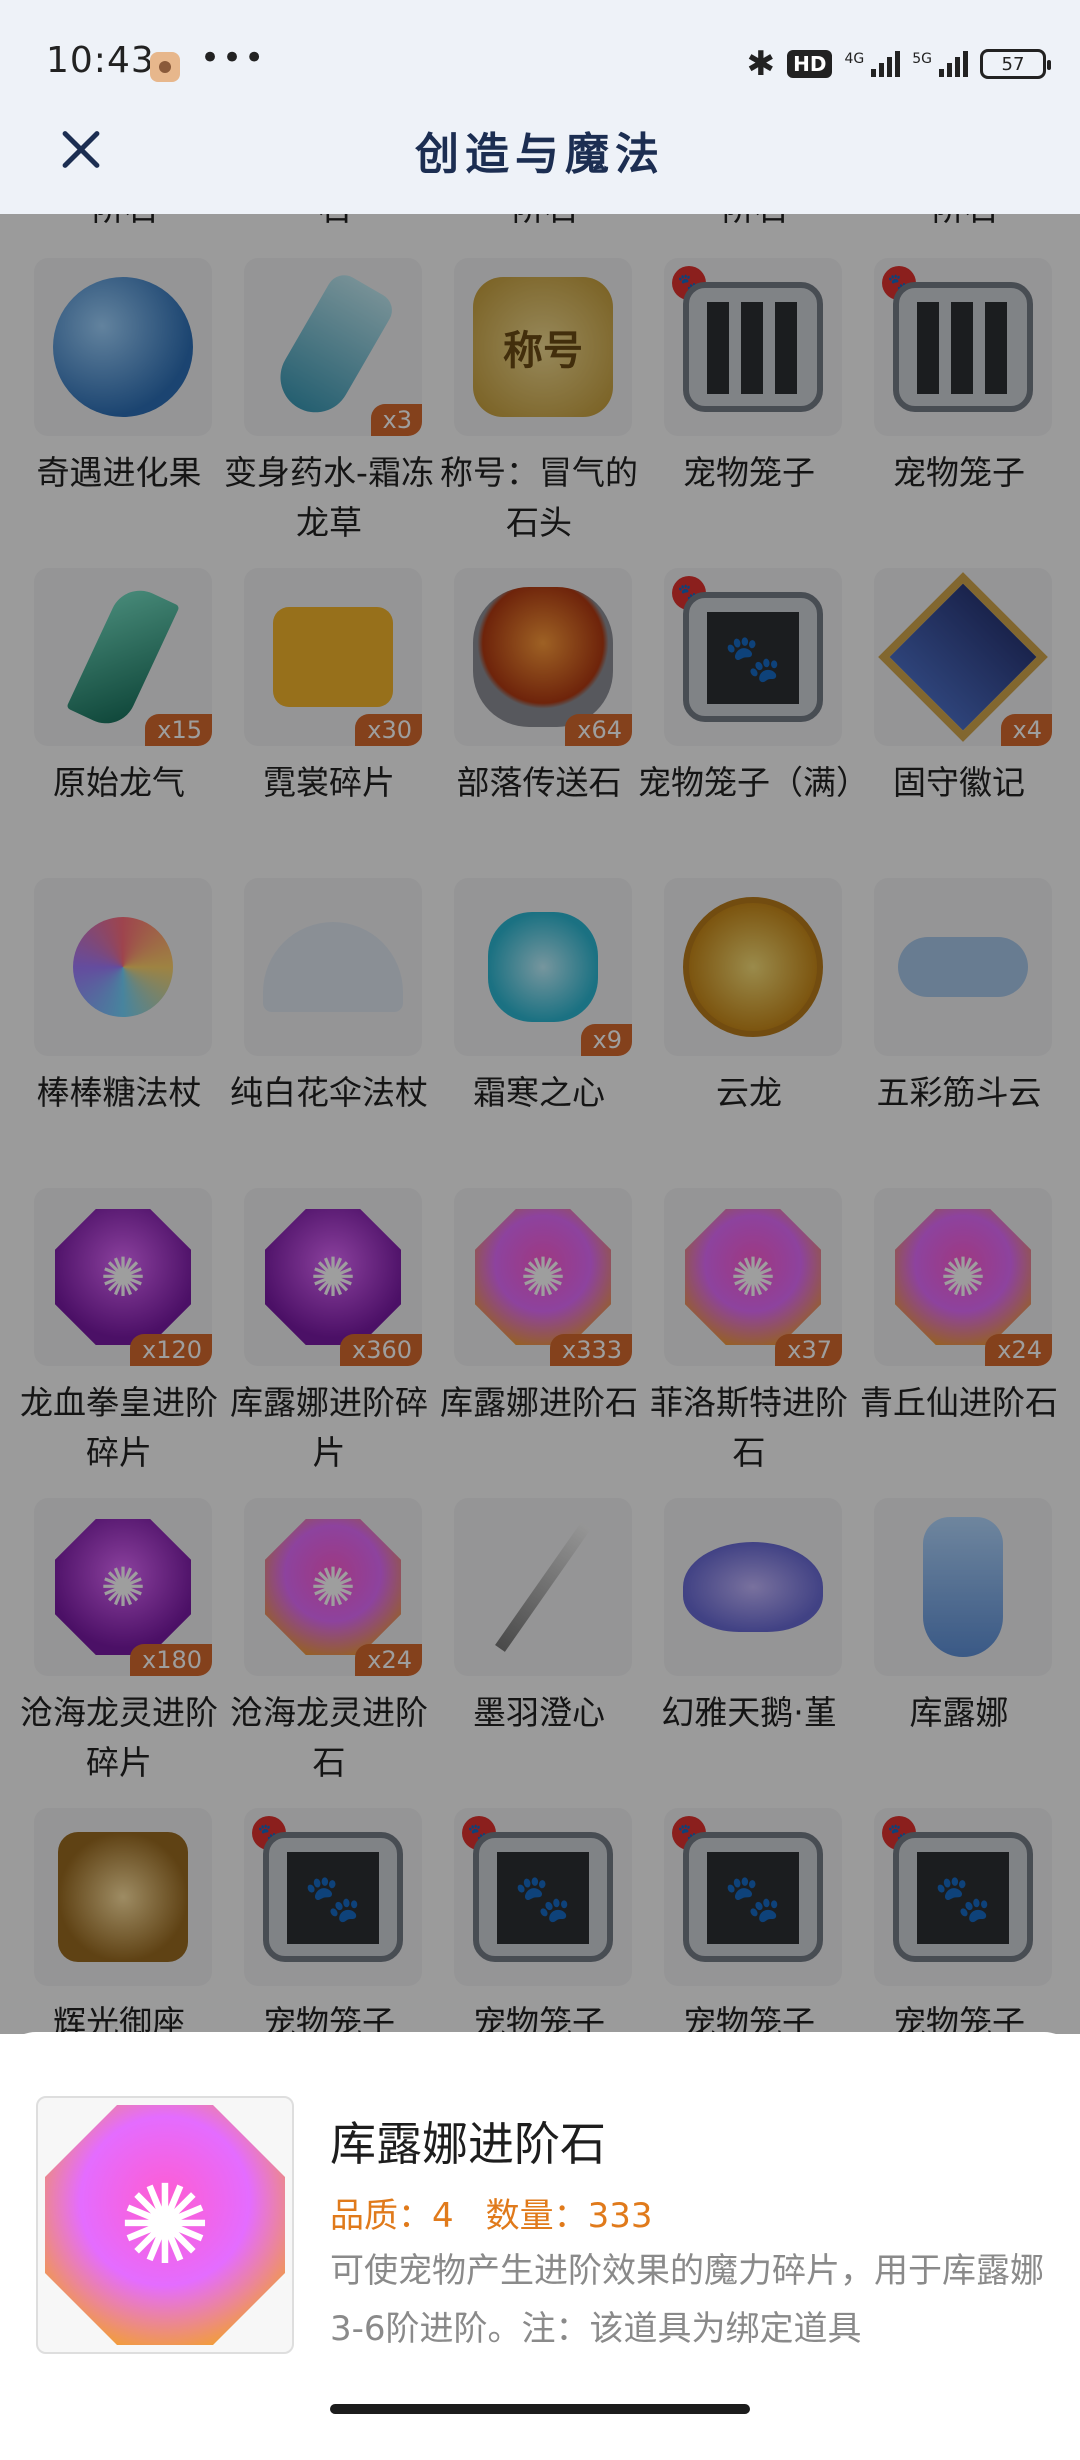 This screenshot has height=2460, width=1080. What do you see at coordinates (1015, 64) in the screenshot?
I see `battery-icon: 57` at bounding box center [1015, 64].